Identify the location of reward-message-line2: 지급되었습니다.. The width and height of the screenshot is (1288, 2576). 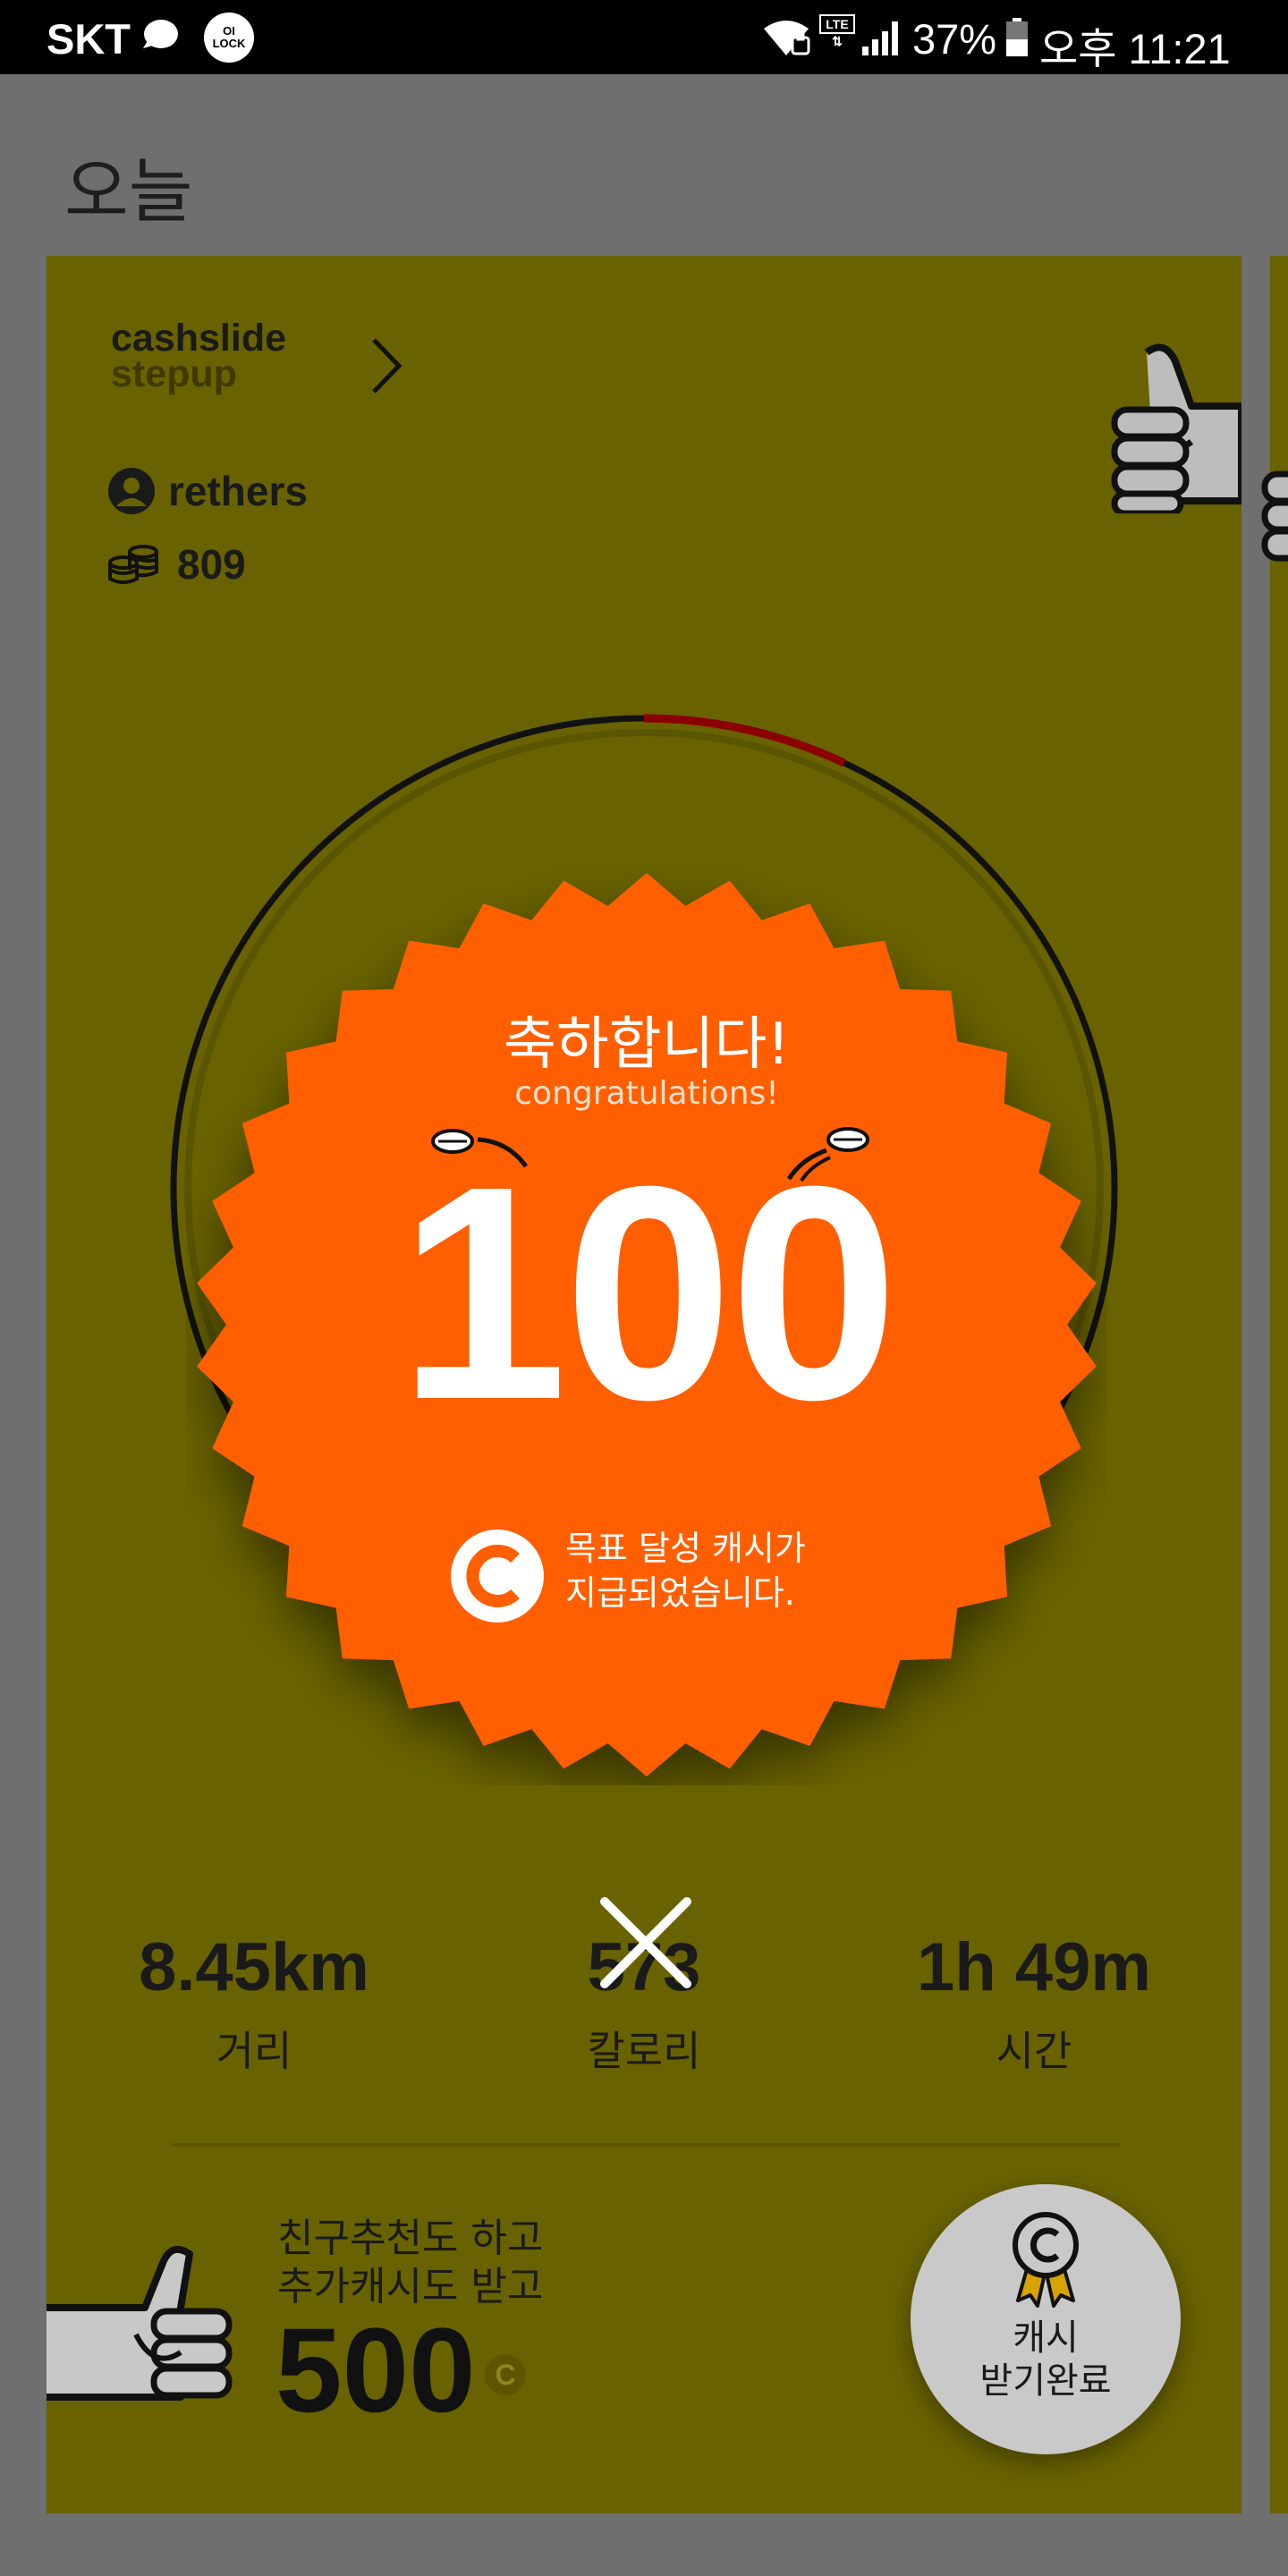
(680, 1593).